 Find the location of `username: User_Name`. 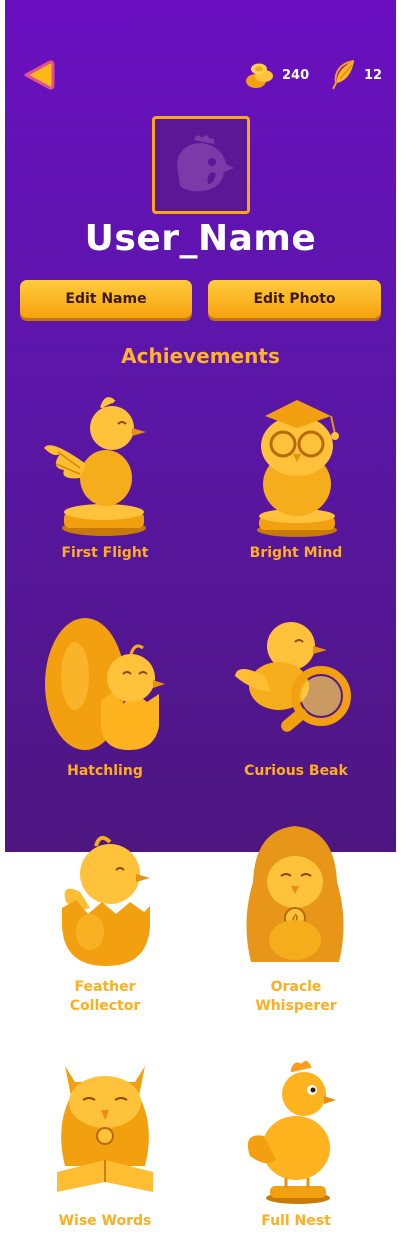

username: User_Name is located at coordinates (200, 238).